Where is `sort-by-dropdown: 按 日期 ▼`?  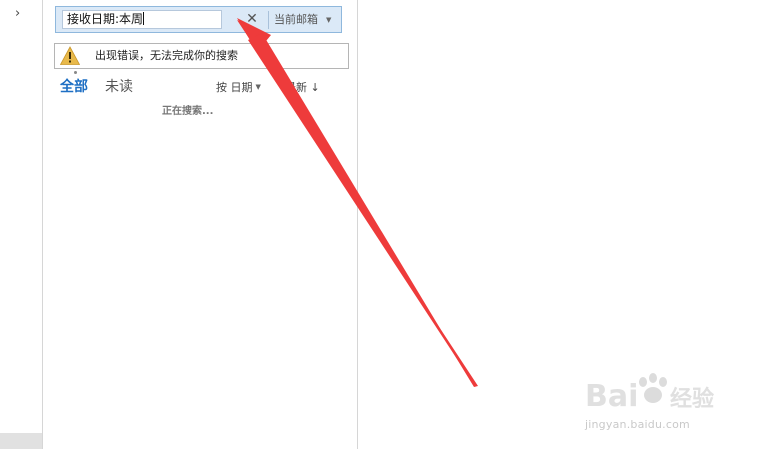
sort-by-dropdown: 按 日期 ▼ is located at coordinates (238, 87).